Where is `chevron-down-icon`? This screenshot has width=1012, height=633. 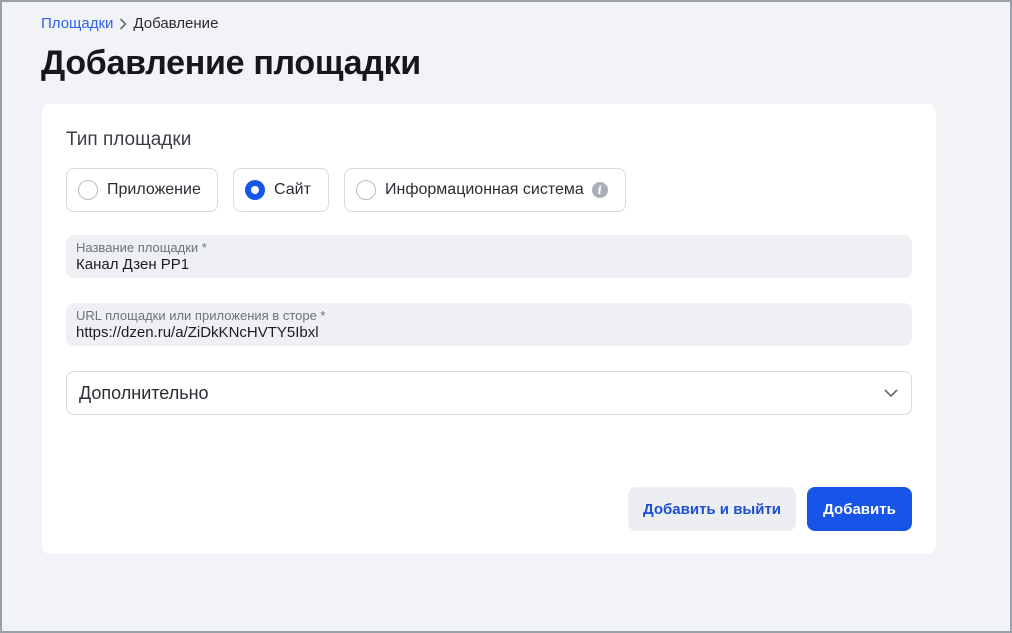 chevron-down-icon is located at coordinates (891, 393).